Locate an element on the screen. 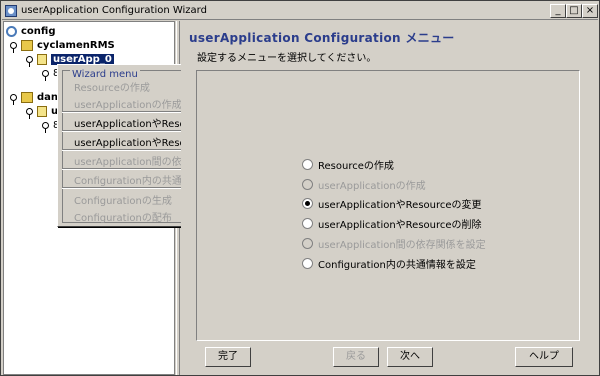 The width and height of the screenshot is (600, 376). option-create-userapp: userApplicationの作成 is located at coordinates (364, 184).